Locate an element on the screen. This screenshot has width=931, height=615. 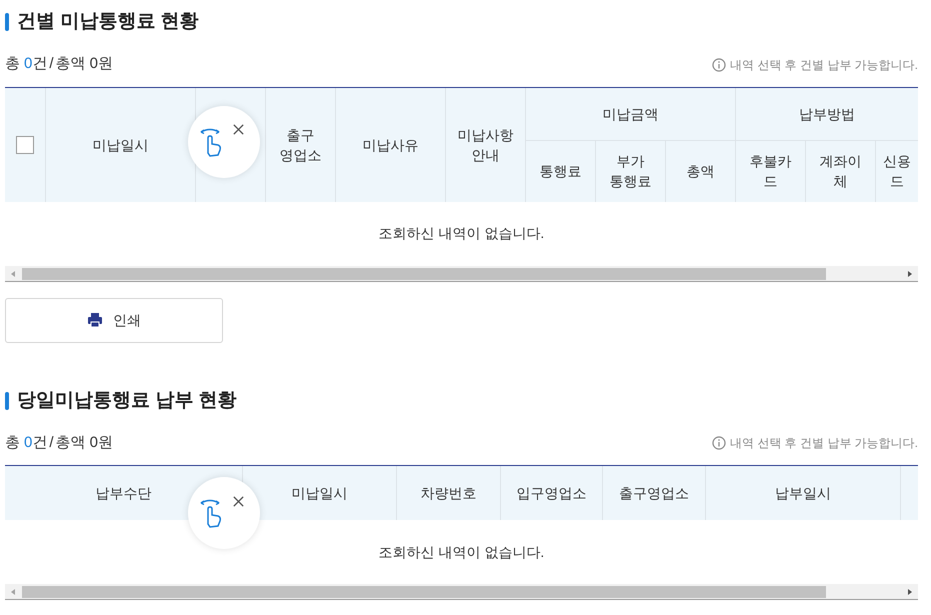
column-header: 미납금액 is located at coordinates (630, 114).